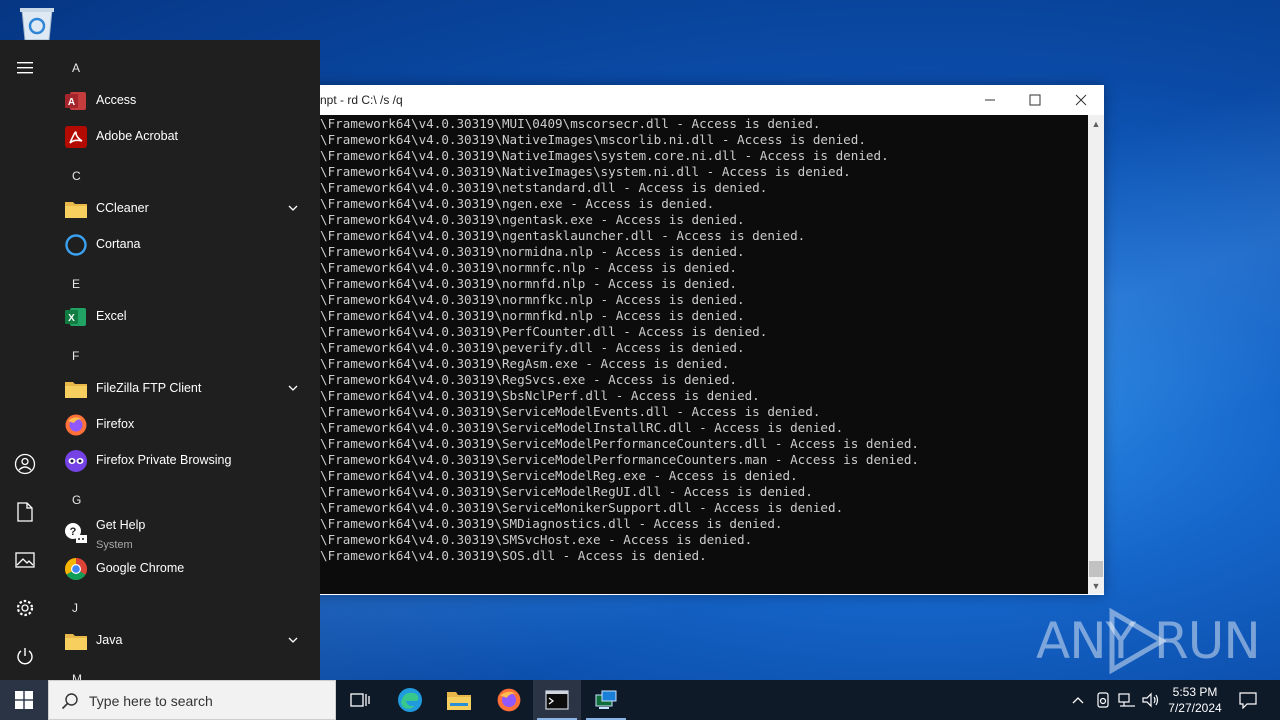  What do you see at coordinates (25, 608) in the screenshot?
I see `settings-button` at bounding box center [25, 608].